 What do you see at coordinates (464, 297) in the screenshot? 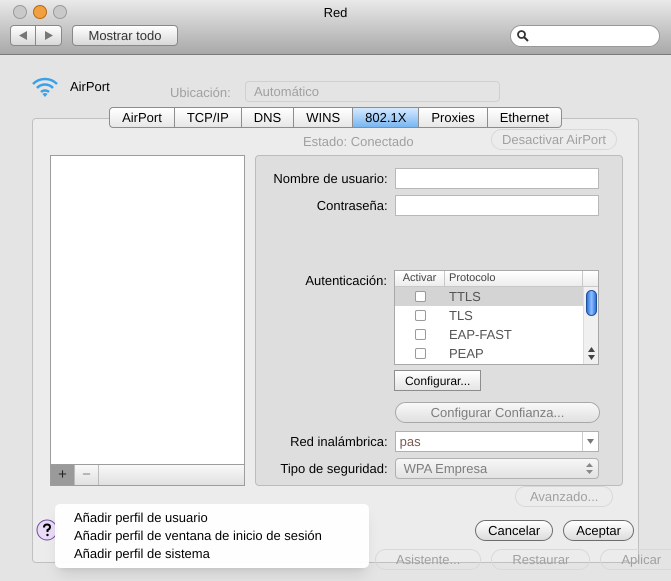
I see `protocol-name: TTLS` at bounding box center [464, 297].